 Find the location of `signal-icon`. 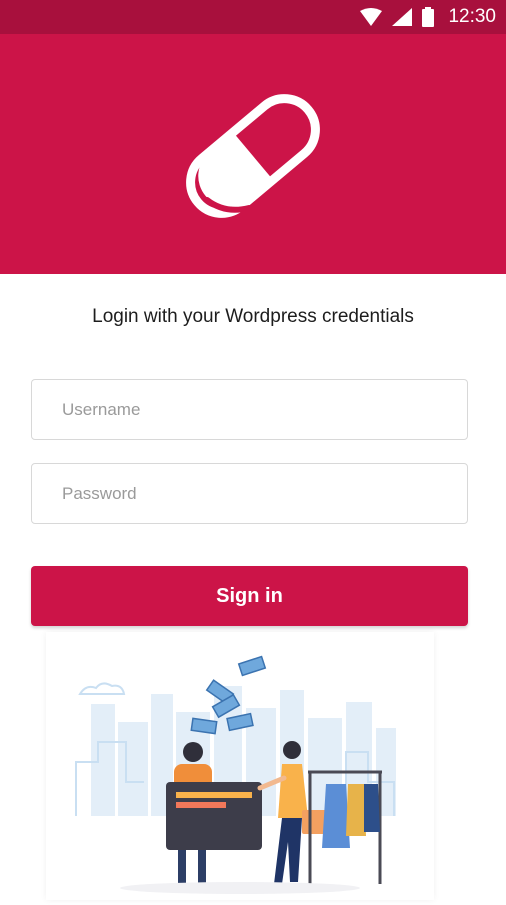

signal-icon is located at coordinates (402, 17).